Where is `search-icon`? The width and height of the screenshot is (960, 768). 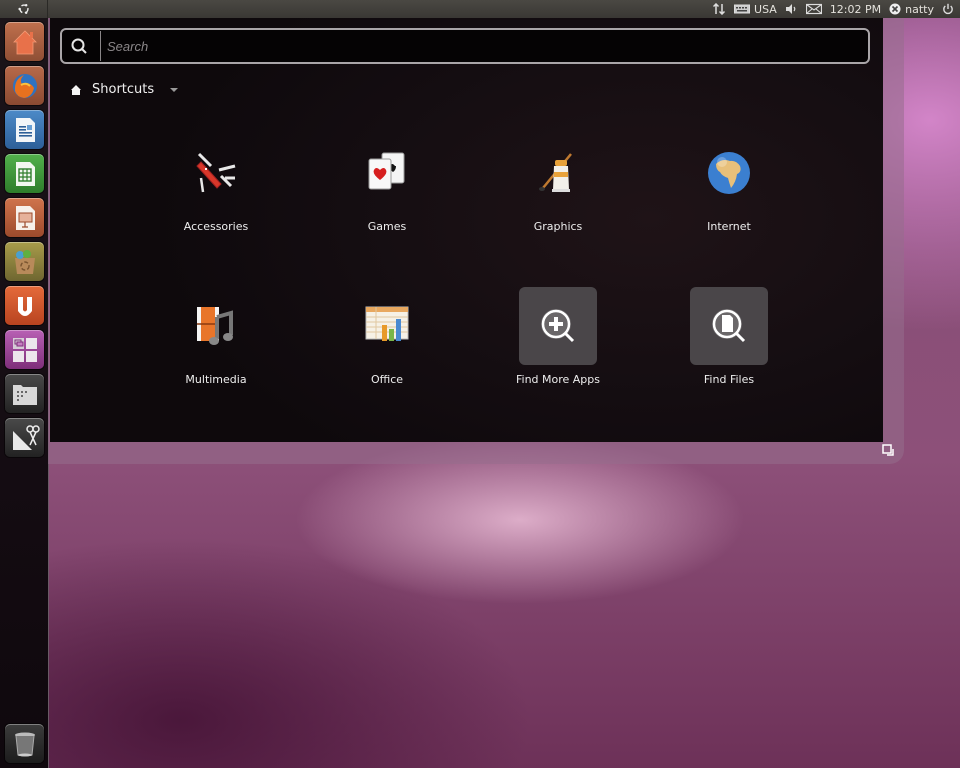
search-icon is located at coordinates (79, 46).